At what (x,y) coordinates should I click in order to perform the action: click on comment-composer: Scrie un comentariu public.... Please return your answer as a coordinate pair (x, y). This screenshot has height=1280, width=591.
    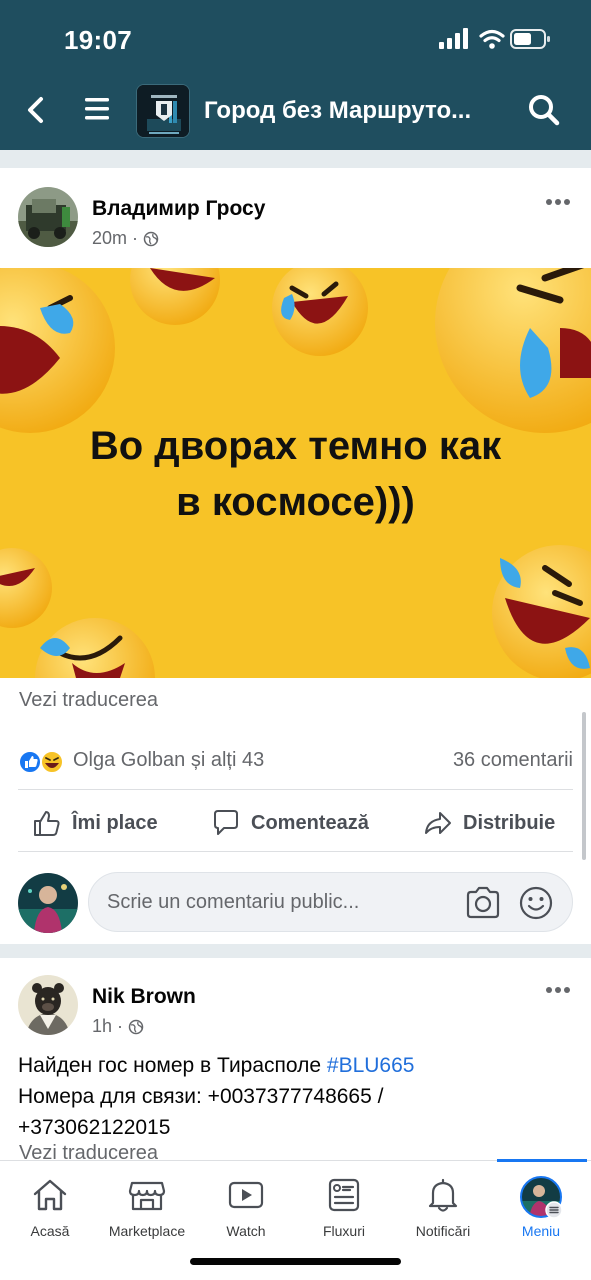
    Looking at the image, I should click on (295, 902).